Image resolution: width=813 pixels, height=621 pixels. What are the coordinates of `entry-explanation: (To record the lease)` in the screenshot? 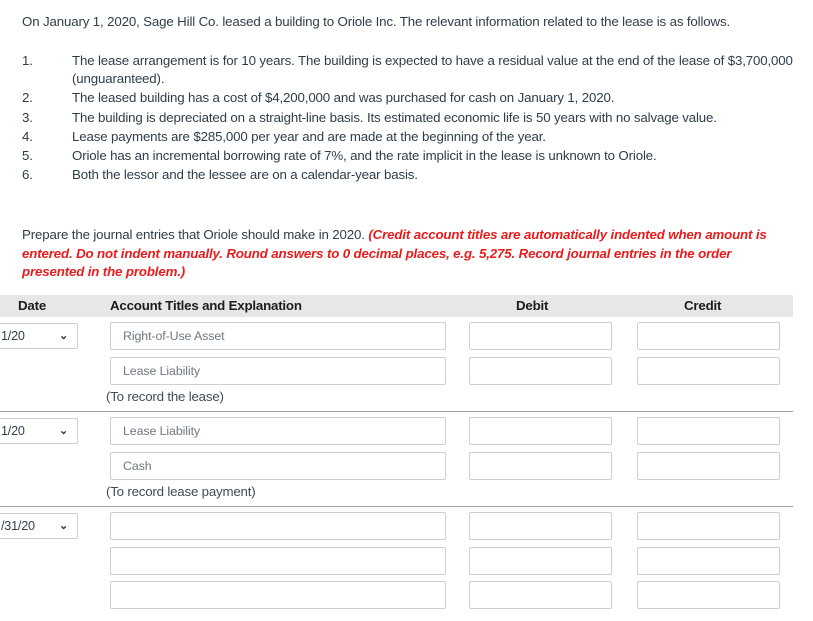 It's located at (396, 400).